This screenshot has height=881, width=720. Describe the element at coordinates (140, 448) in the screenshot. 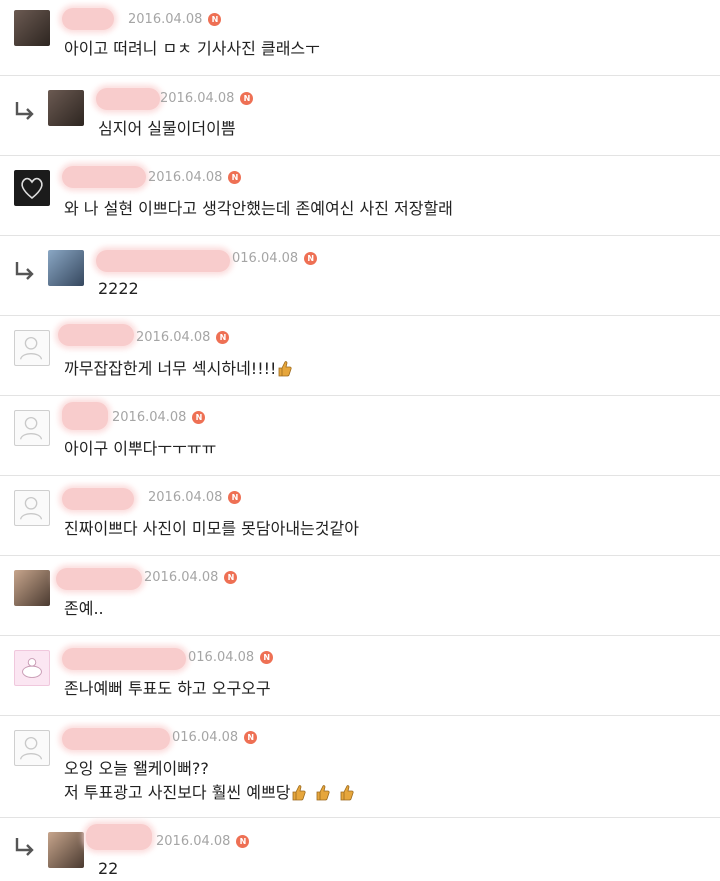

I see `comment-text: 아이구 이뿌다ㅜㅜㅠㅠ` at that location.